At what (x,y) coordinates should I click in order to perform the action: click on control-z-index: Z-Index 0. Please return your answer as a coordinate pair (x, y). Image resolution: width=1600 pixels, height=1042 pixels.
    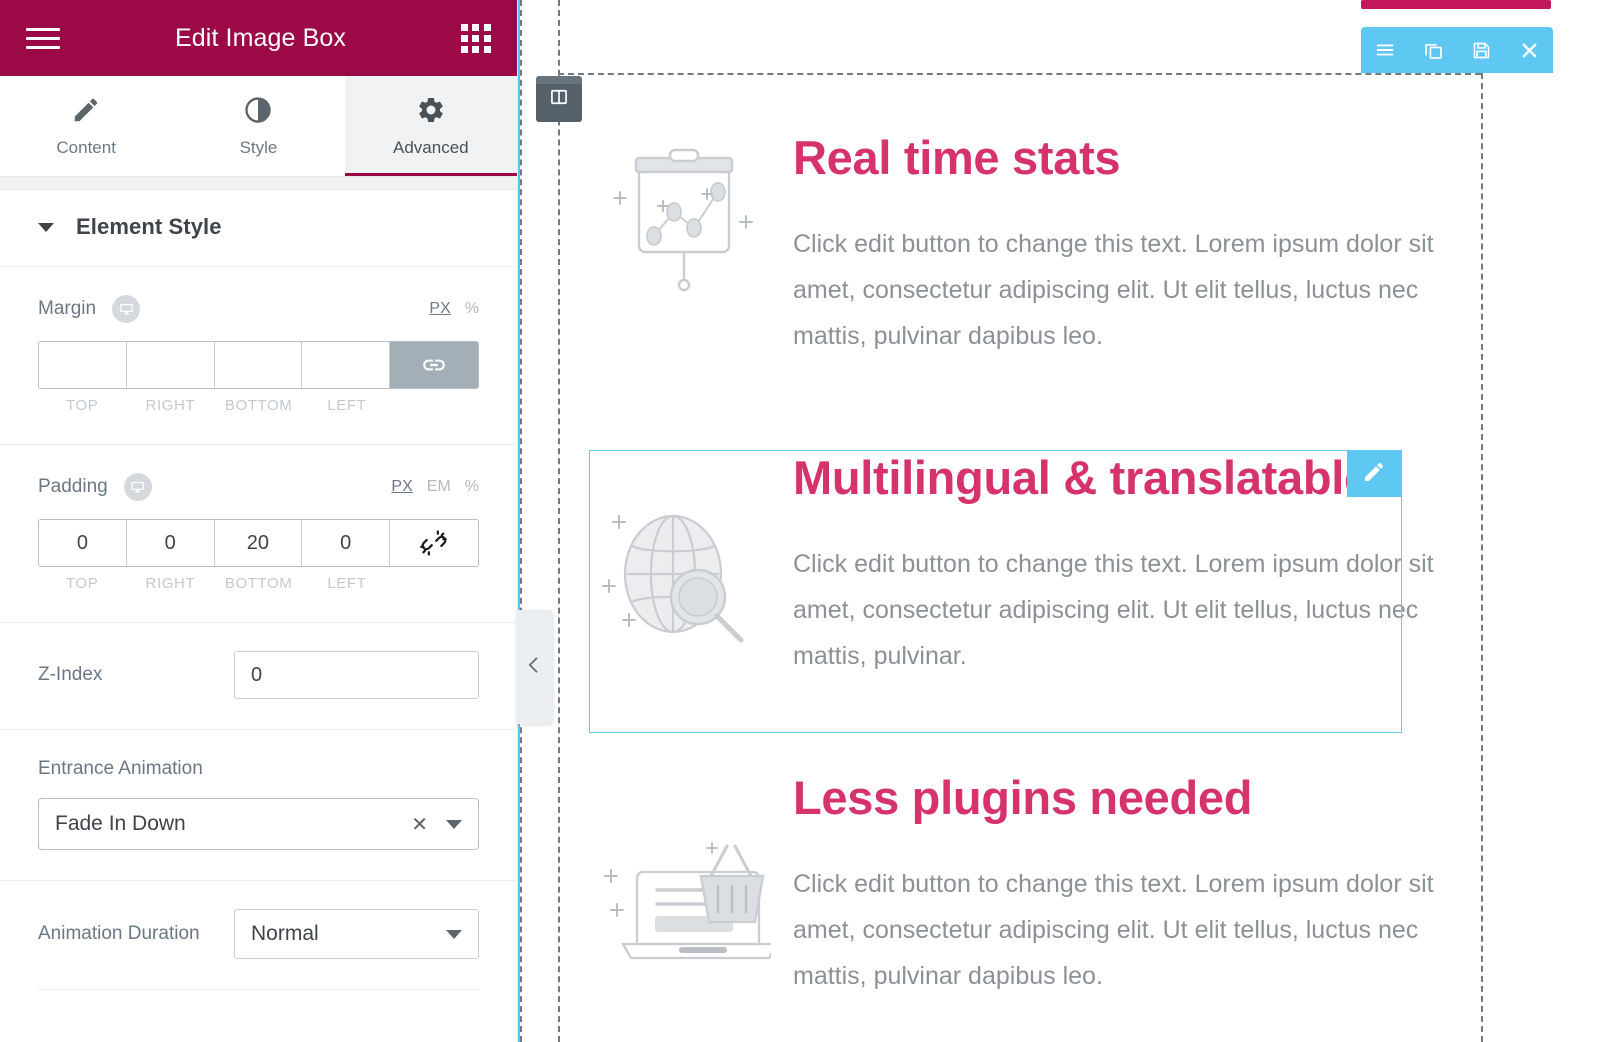
    Looking at the image, I should click on (258, 675).